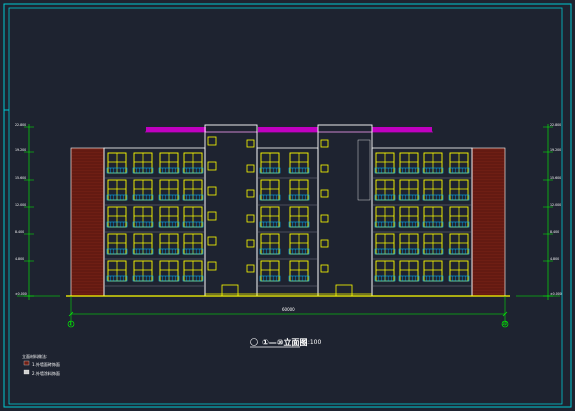  I want to click on drawing-scale: 1:100, so click(313, 342).